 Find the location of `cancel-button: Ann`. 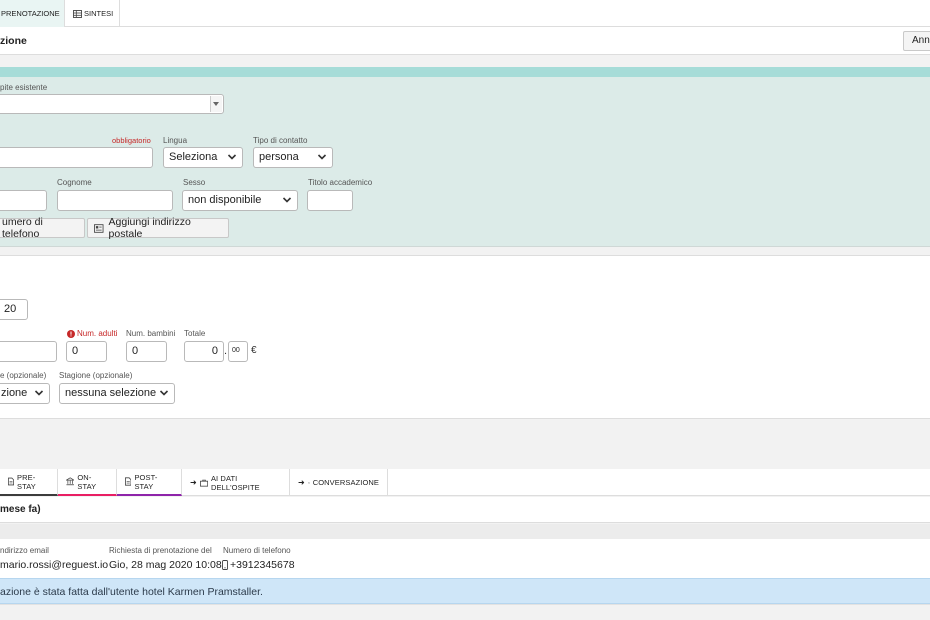

cancel-button: Ann is located at coordinates (916, 41).